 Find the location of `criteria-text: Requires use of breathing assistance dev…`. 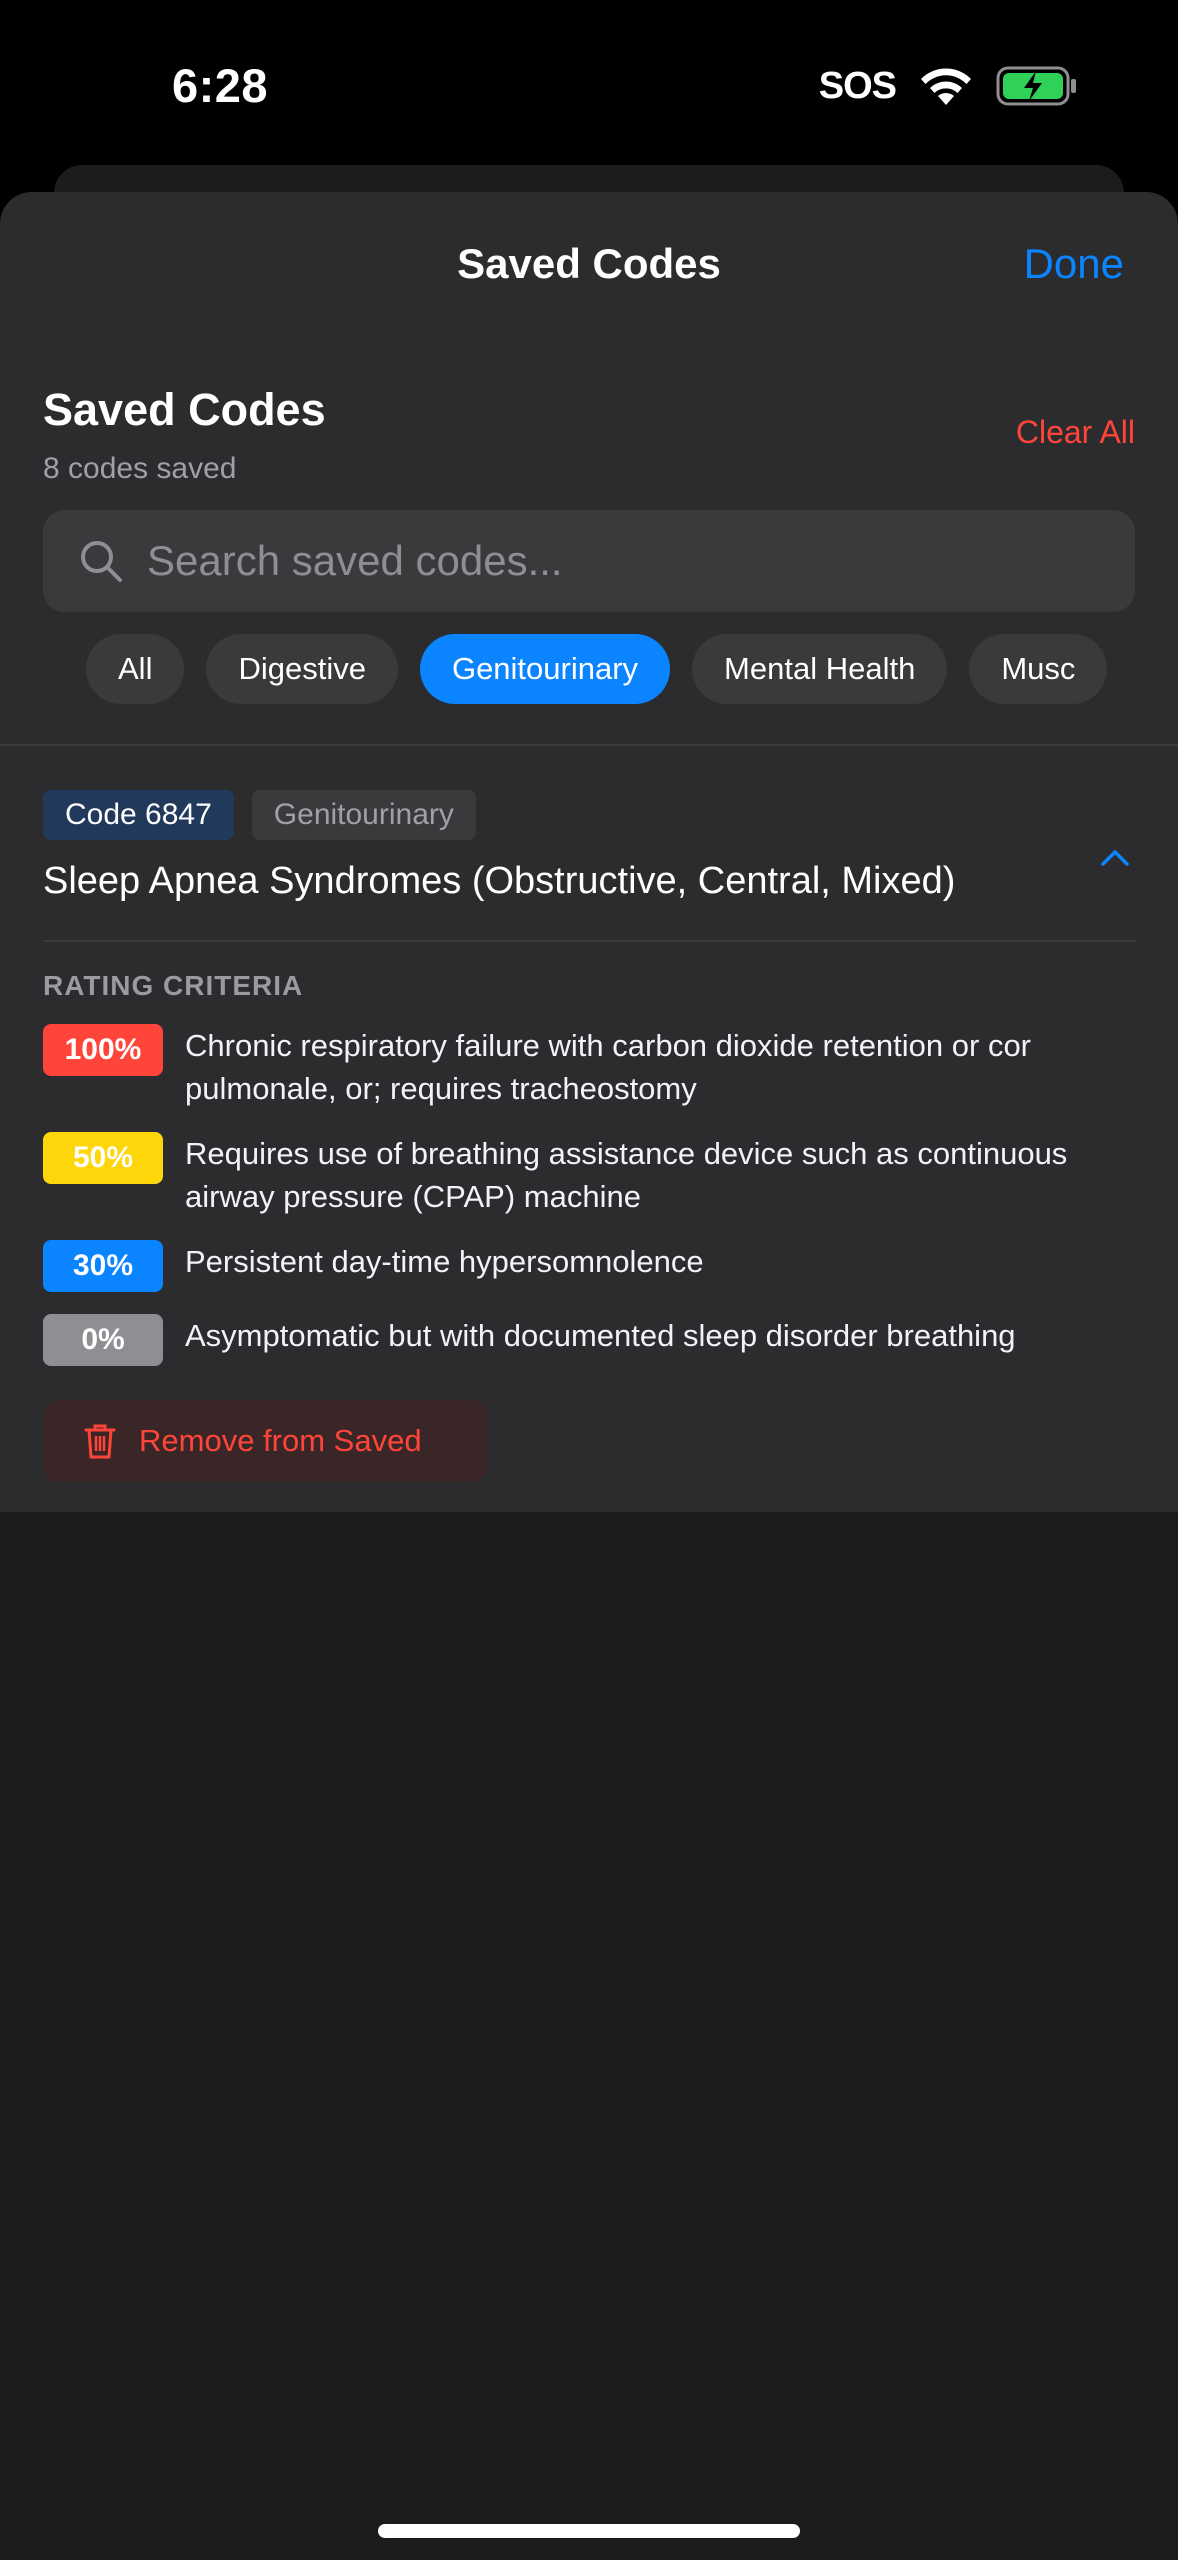

criteria-text: Requires use of breathing assistance dev… is located at coordinates (626, 1175).